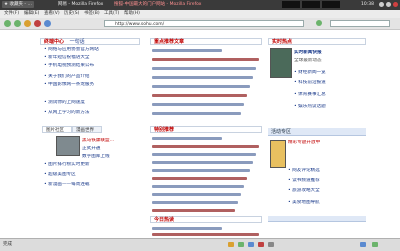  Describe the element at coordinates (52, 14) in the screenshot. I see `menu-view: 查看(V)` at that location.